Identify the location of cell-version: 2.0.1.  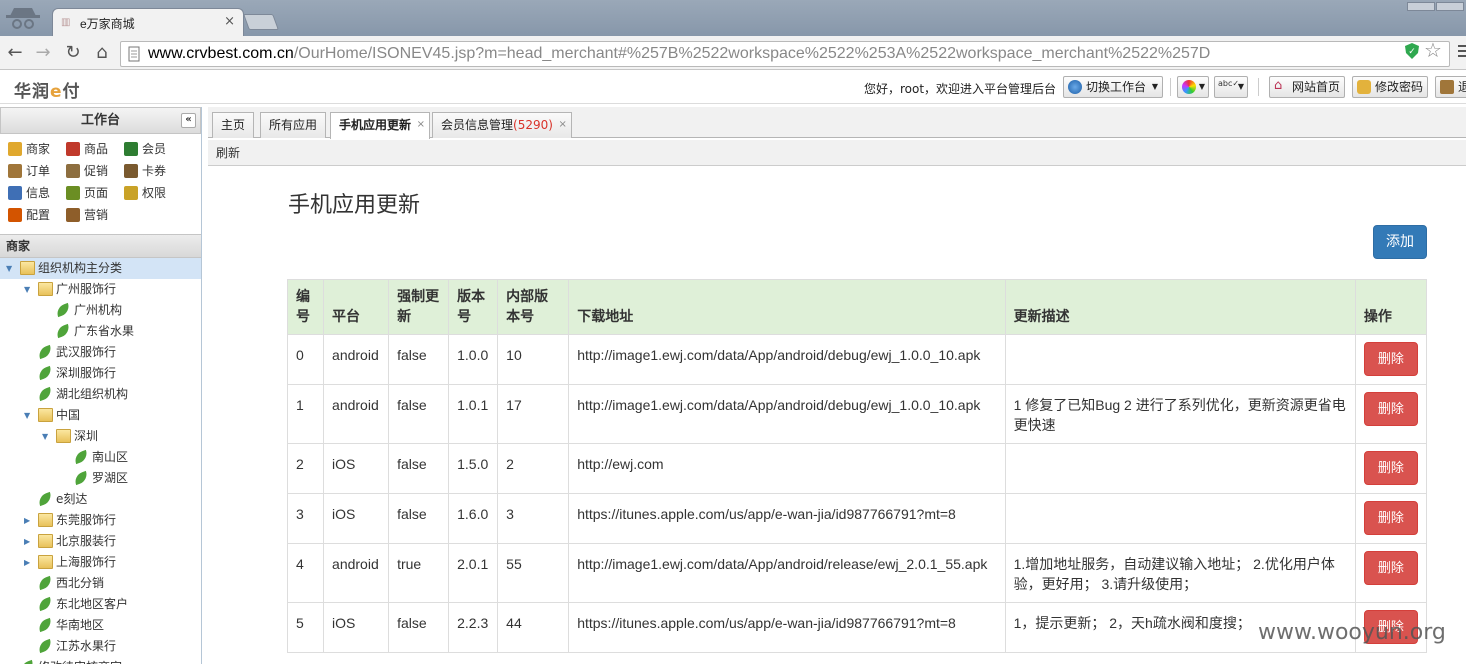
(473, 573).